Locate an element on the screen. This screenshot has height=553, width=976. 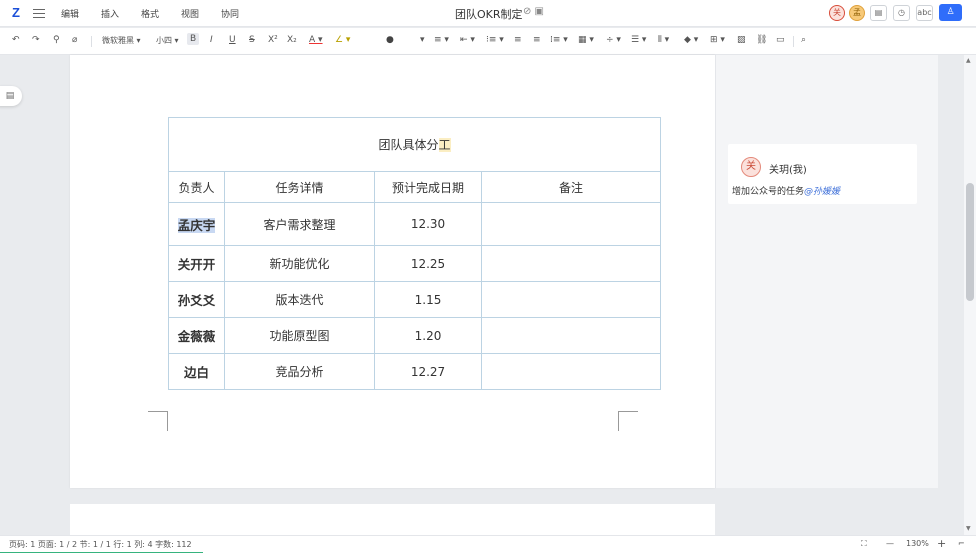
table-title: 团队具体分工 is located at coordinates (414, 144).